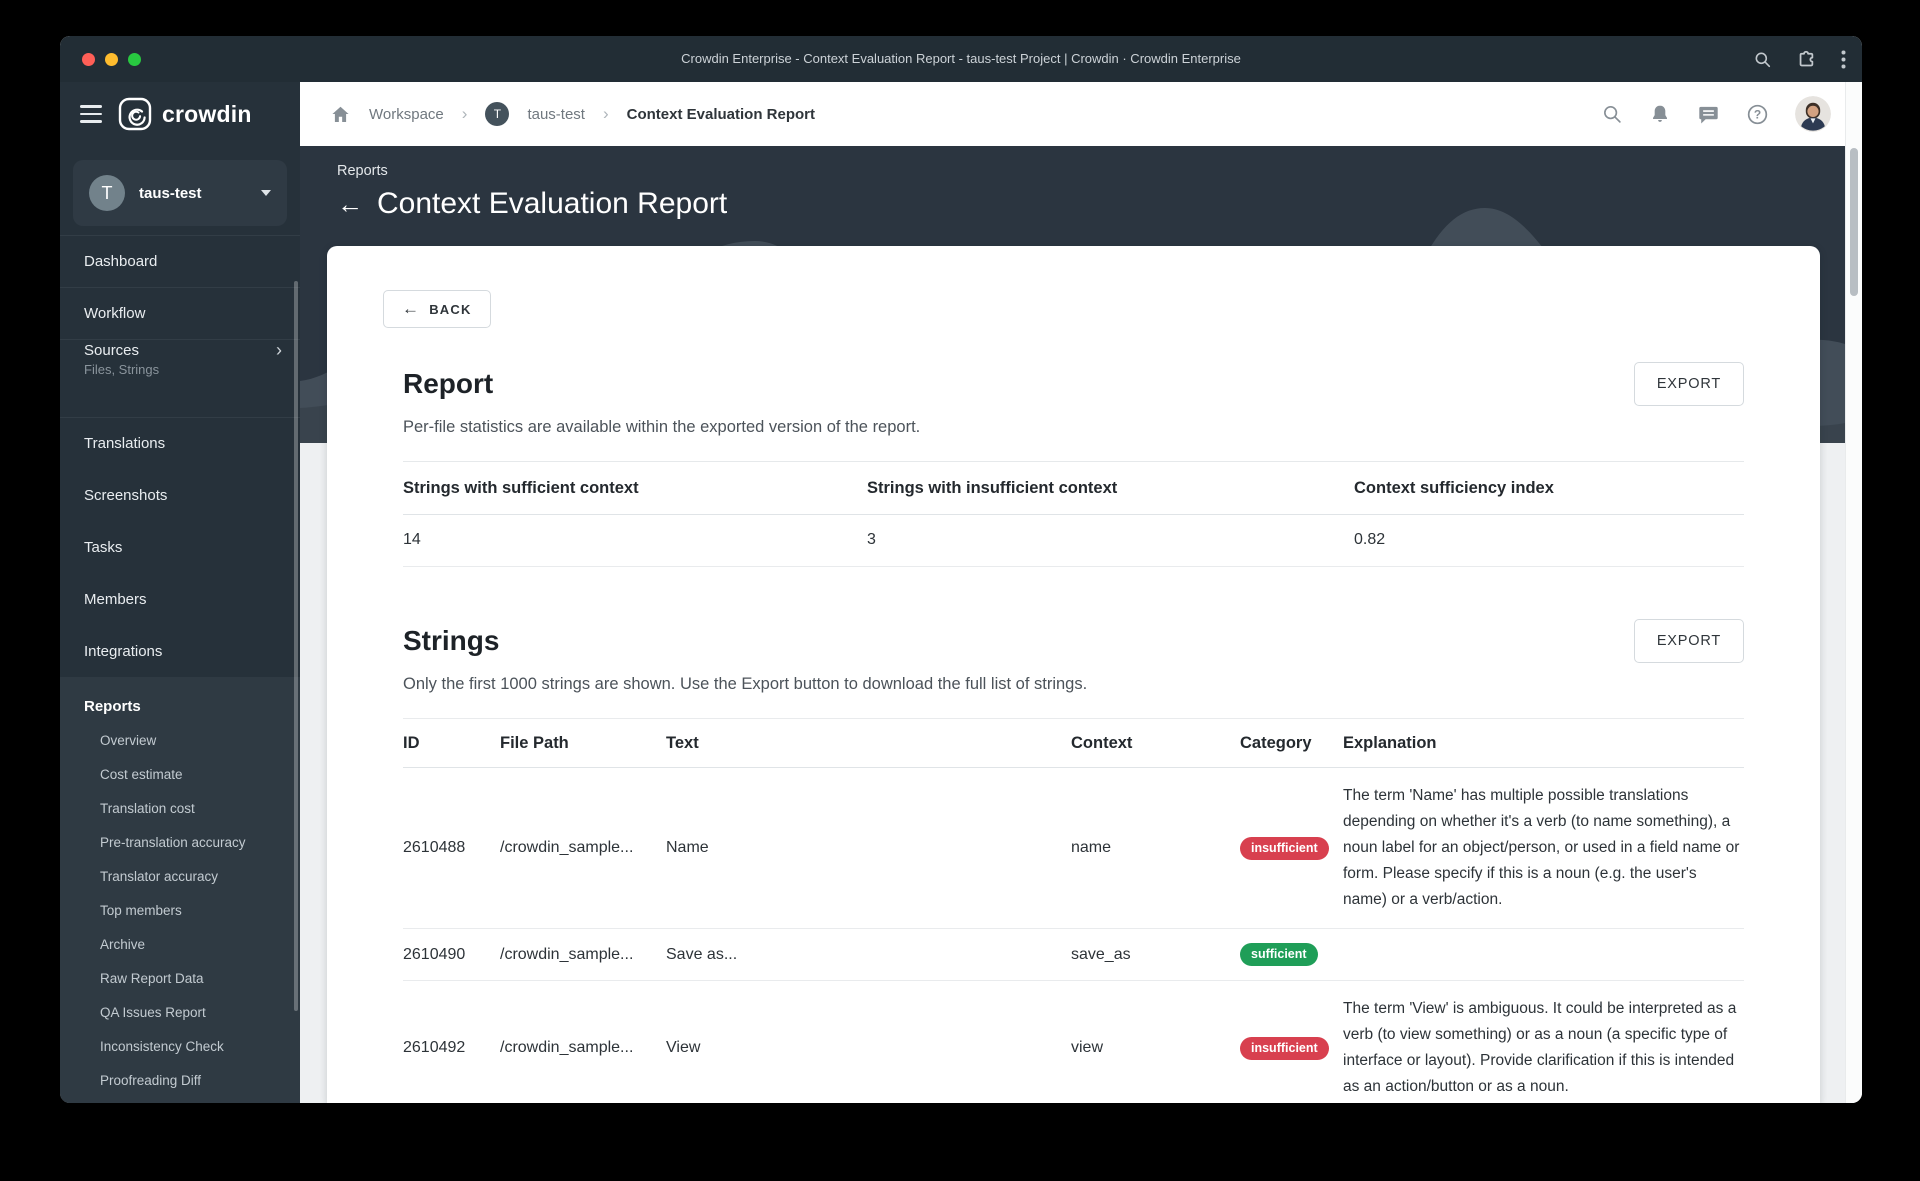  I want to click on browser-menu-icon, so click(1843, 59).